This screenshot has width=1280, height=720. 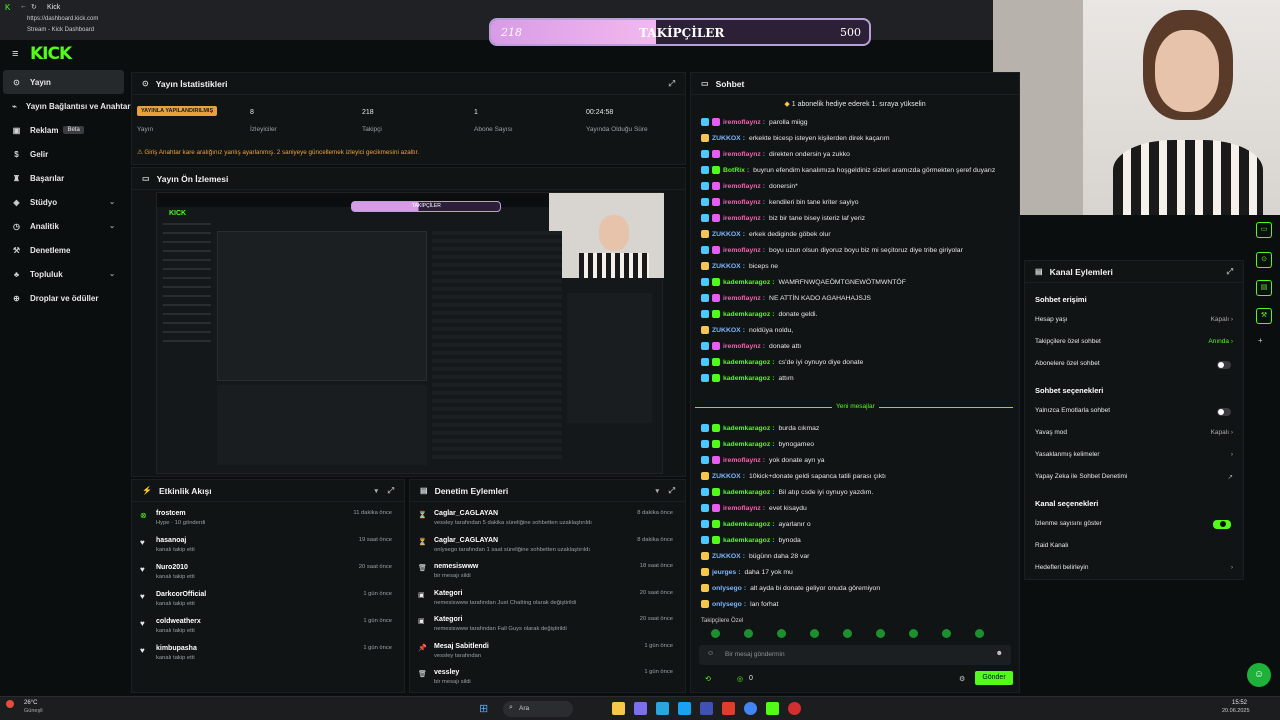 What do you see at coordinates (1134, 457) in the screenshot?
I see `banned-words-row: Yasaklanmış kelimeler ›` at bounding box center [1134, 457].